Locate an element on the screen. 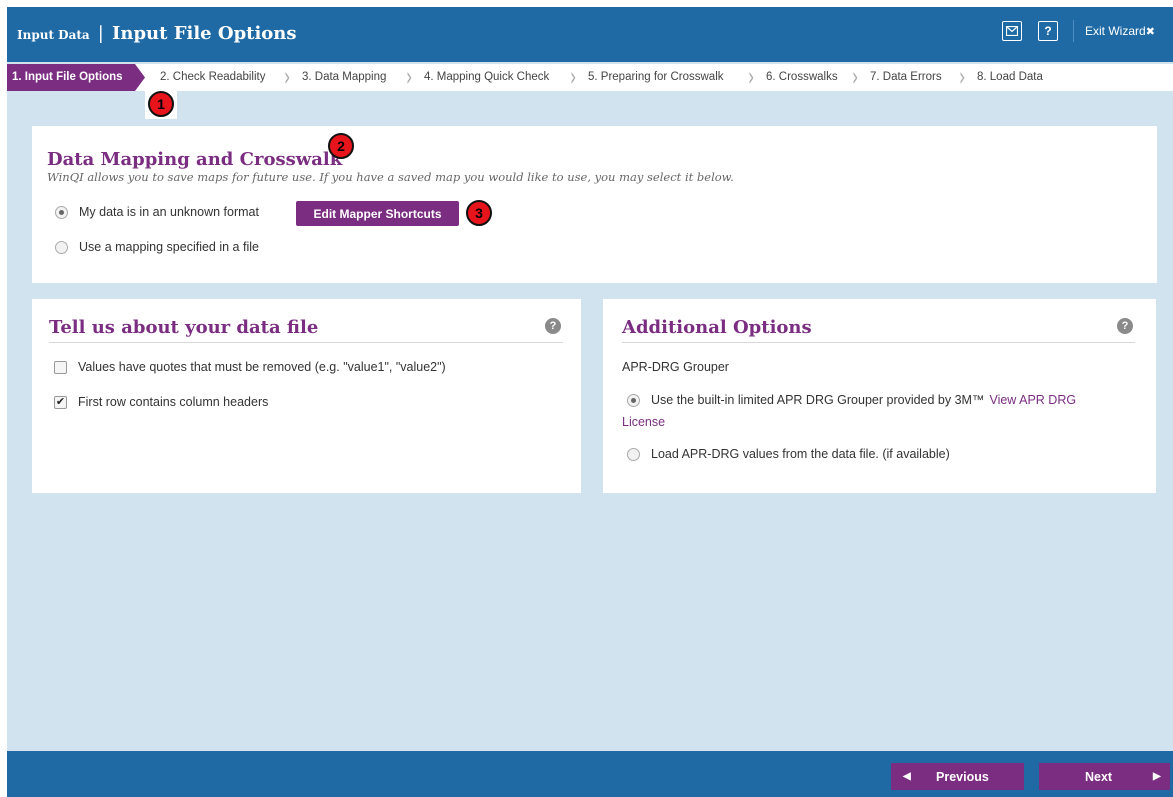  step-data-mapping: 3. Data Mapping is located at coordinates (344, 77).